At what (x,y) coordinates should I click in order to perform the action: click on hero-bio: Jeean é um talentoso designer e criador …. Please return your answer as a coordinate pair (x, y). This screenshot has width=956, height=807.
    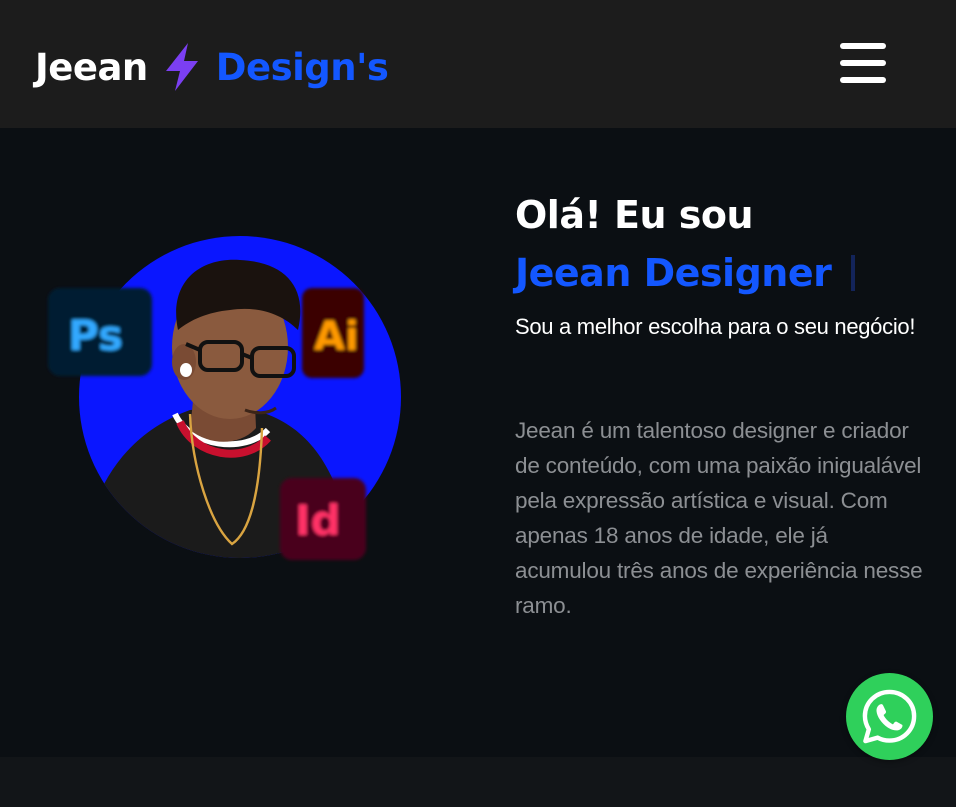
    Looking at the image, I should click on (719, 518).